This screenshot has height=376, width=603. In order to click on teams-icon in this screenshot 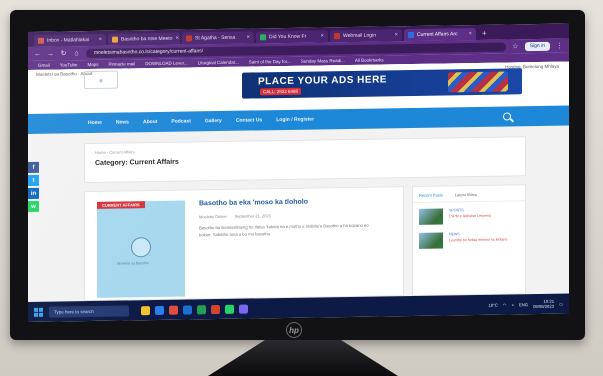, I will do `click(243, 309)`.